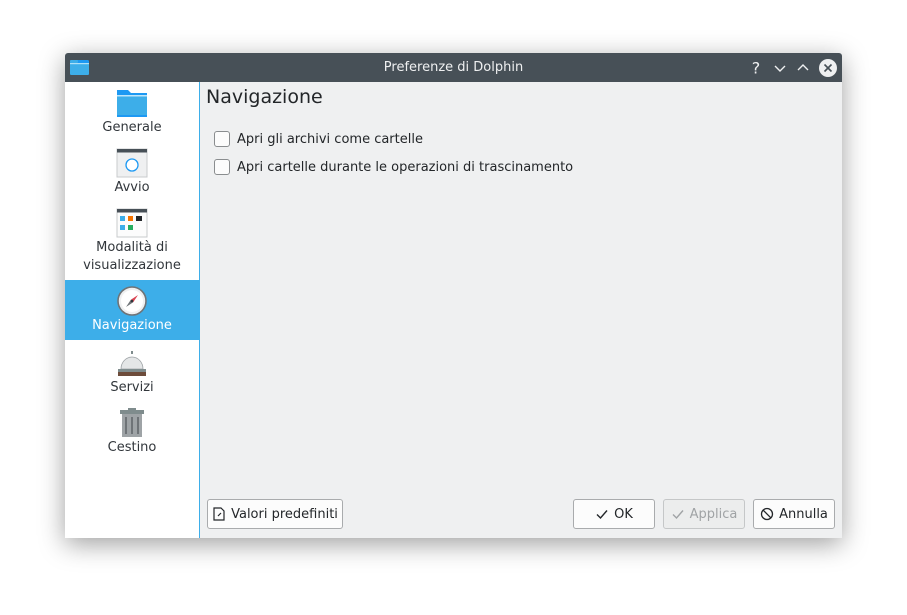 The width and height of the screenshot is (907, 615). What do you see at coordinates (219, 514) in the screenshot?
I see `document-revert-icon` at bounding box center [219, 514].